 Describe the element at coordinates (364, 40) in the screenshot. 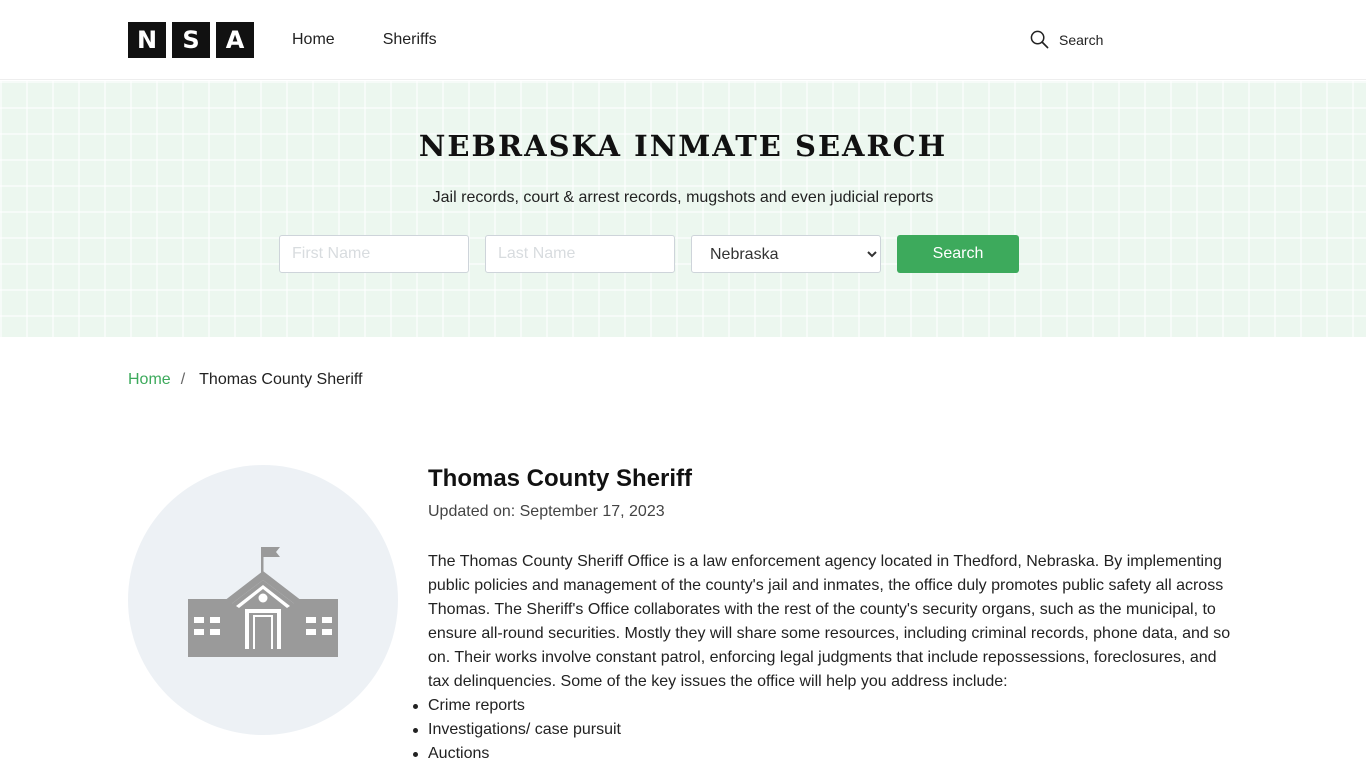

I see `main-nav: Home Sheriffs` at that location.